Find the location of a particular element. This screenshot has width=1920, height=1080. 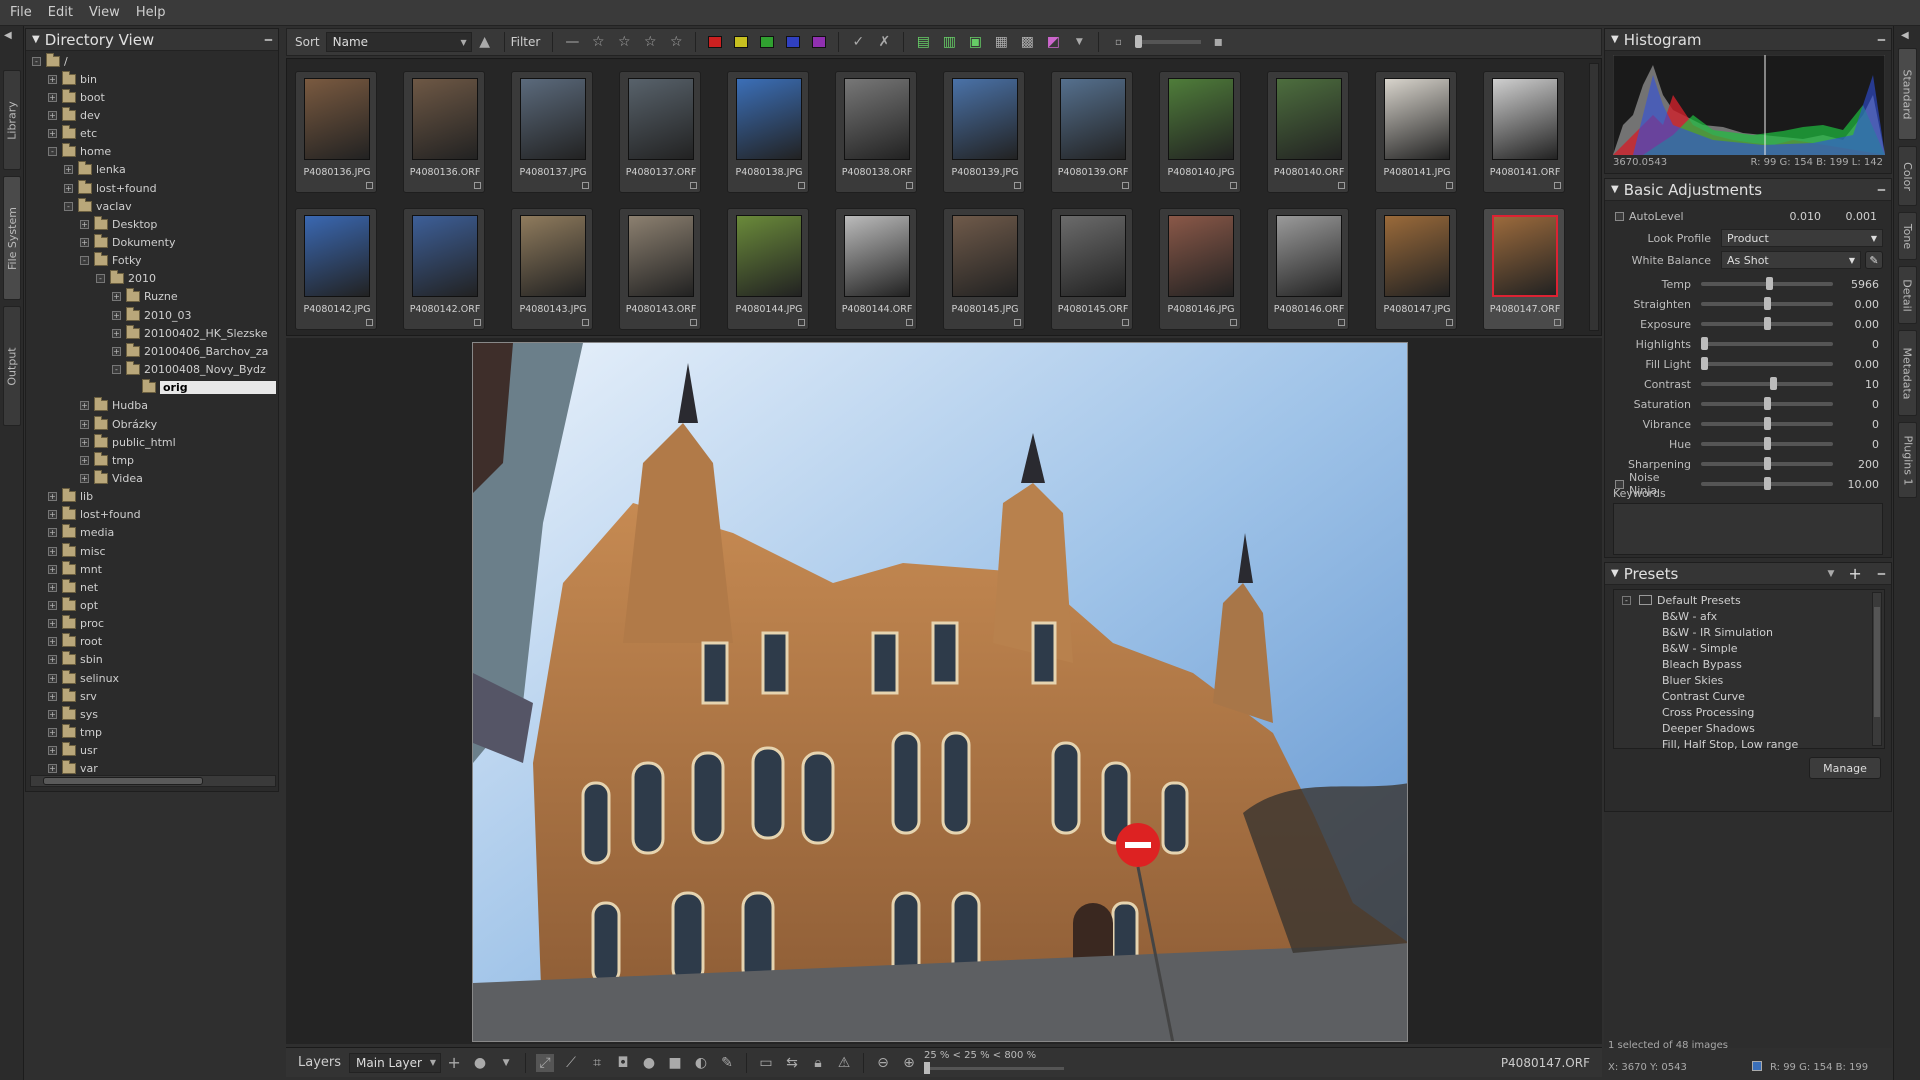

preset-item: B&W - Simple is located at coordinates (1750, 648).